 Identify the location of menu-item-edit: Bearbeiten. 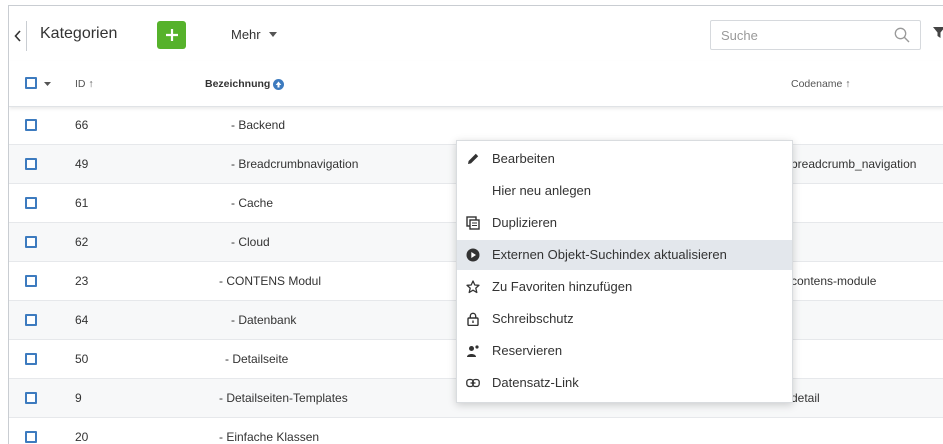
(624, 159).